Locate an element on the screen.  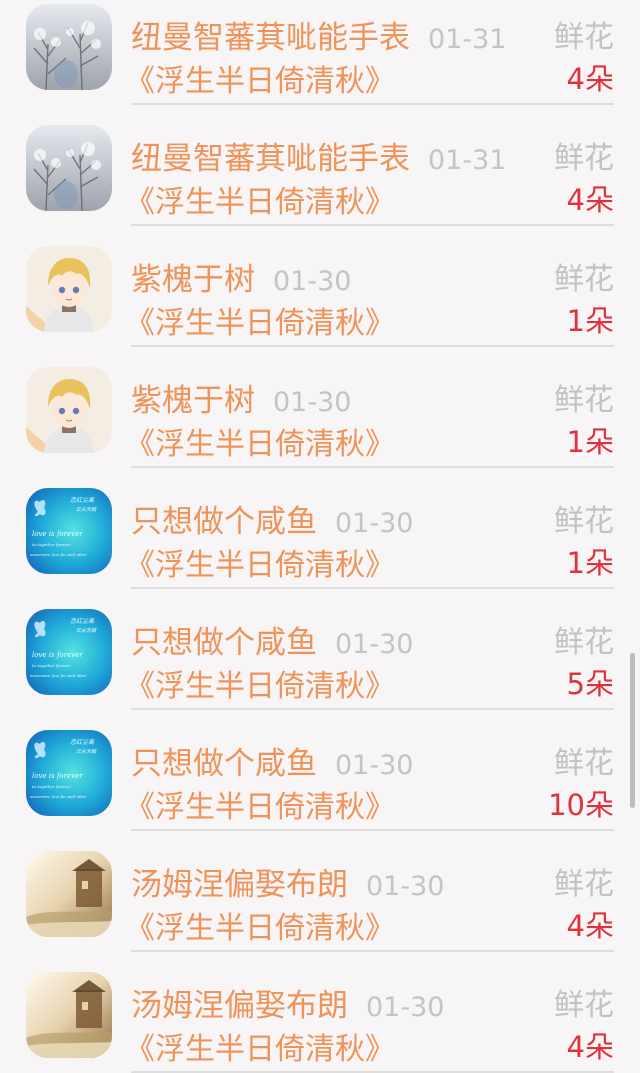
gift-count: 5朵 is located at coordinates (590, 684).